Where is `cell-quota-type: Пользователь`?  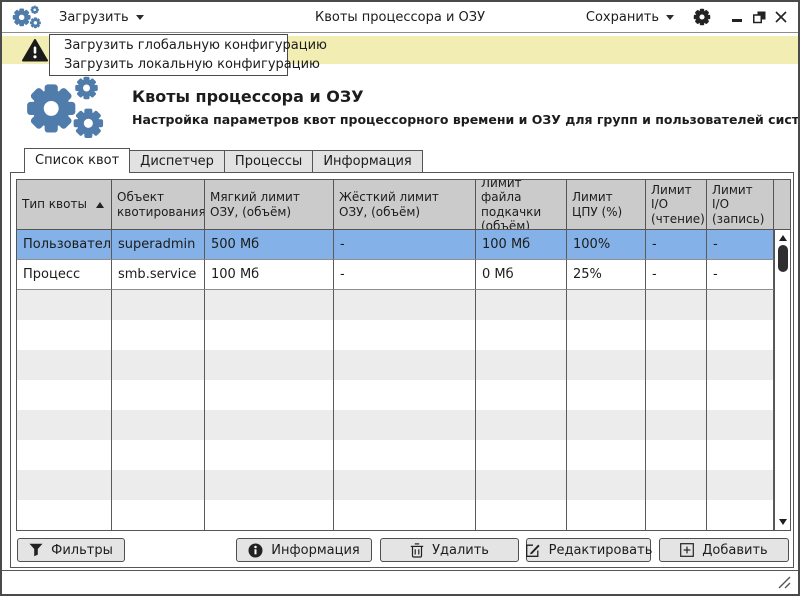 cell-quota-type: Пользователь is located at coordinates (64, 245).